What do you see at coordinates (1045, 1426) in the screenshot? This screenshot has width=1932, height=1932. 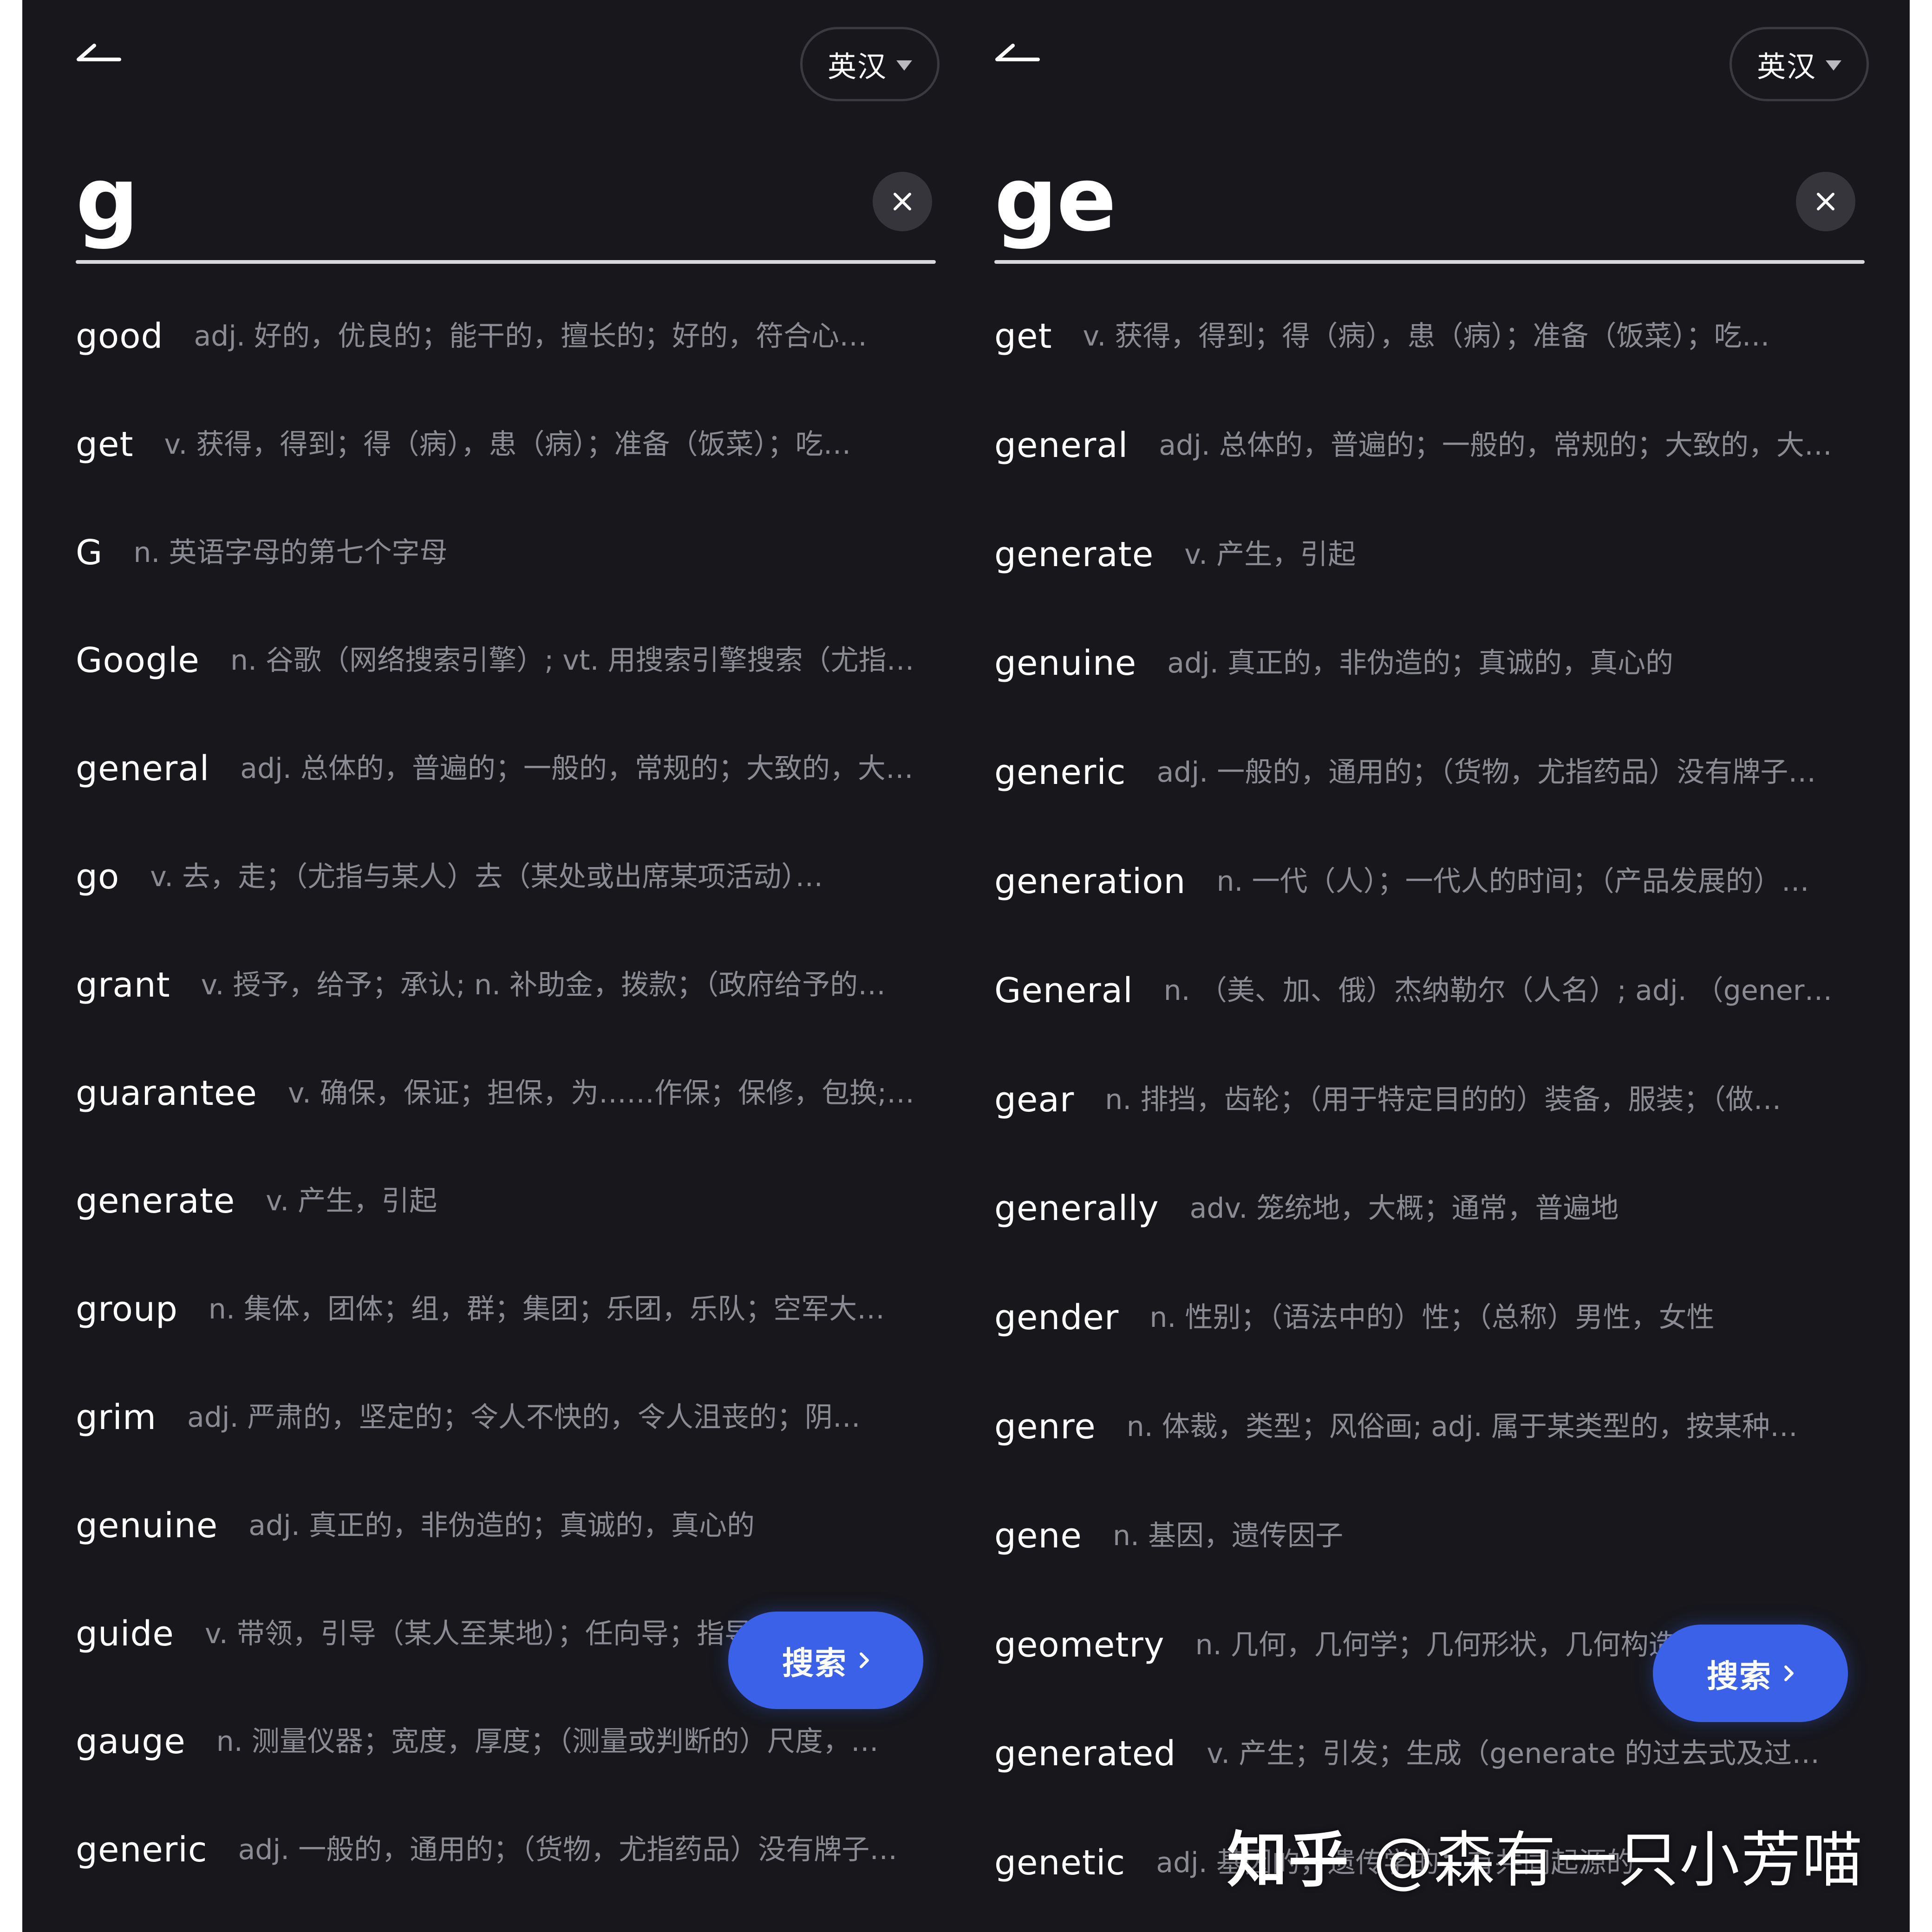 I see `suggestion-word: genre` at bounding box center [1045, 1426].